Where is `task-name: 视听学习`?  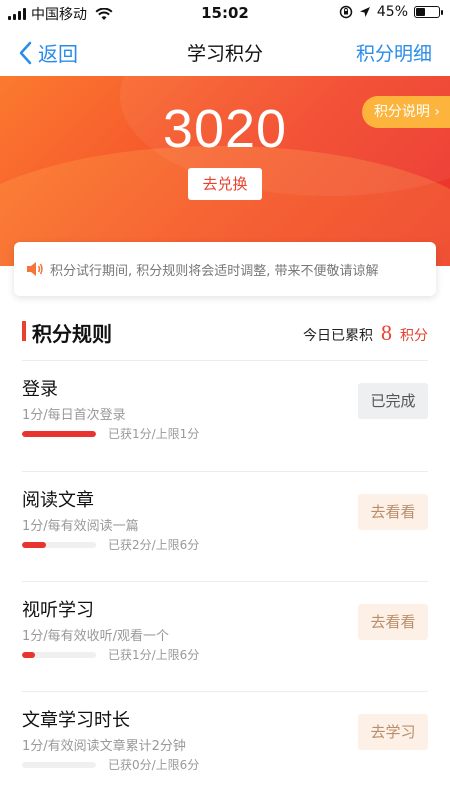
task-name: 视听学习 is located at coordinates (58, 610).